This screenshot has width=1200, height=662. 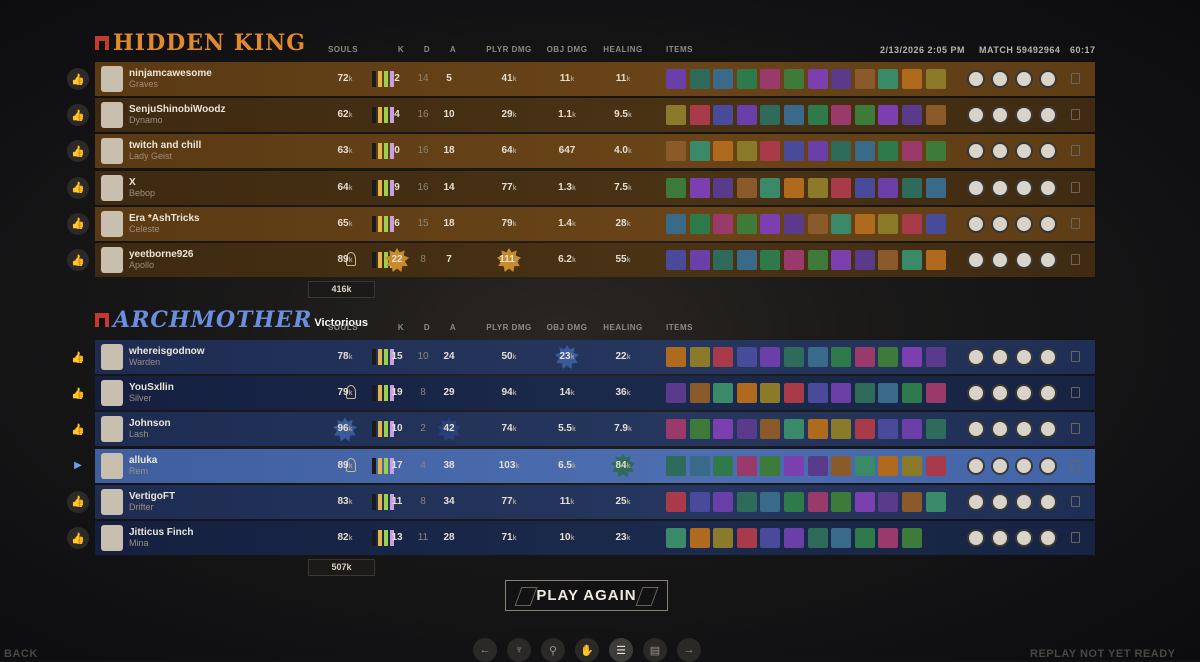 What do you see at coordinates (655, 650) in the screenshot?
I see `chart-icon: ▤` at bounding box center [655, 650].